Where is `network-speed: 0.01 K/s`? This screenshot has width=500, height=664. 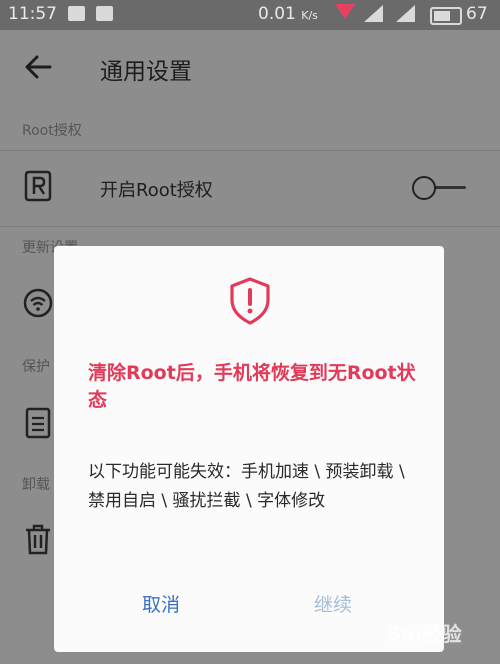
network-speed: 0.01 K/s is located at coordinates (288, 14).